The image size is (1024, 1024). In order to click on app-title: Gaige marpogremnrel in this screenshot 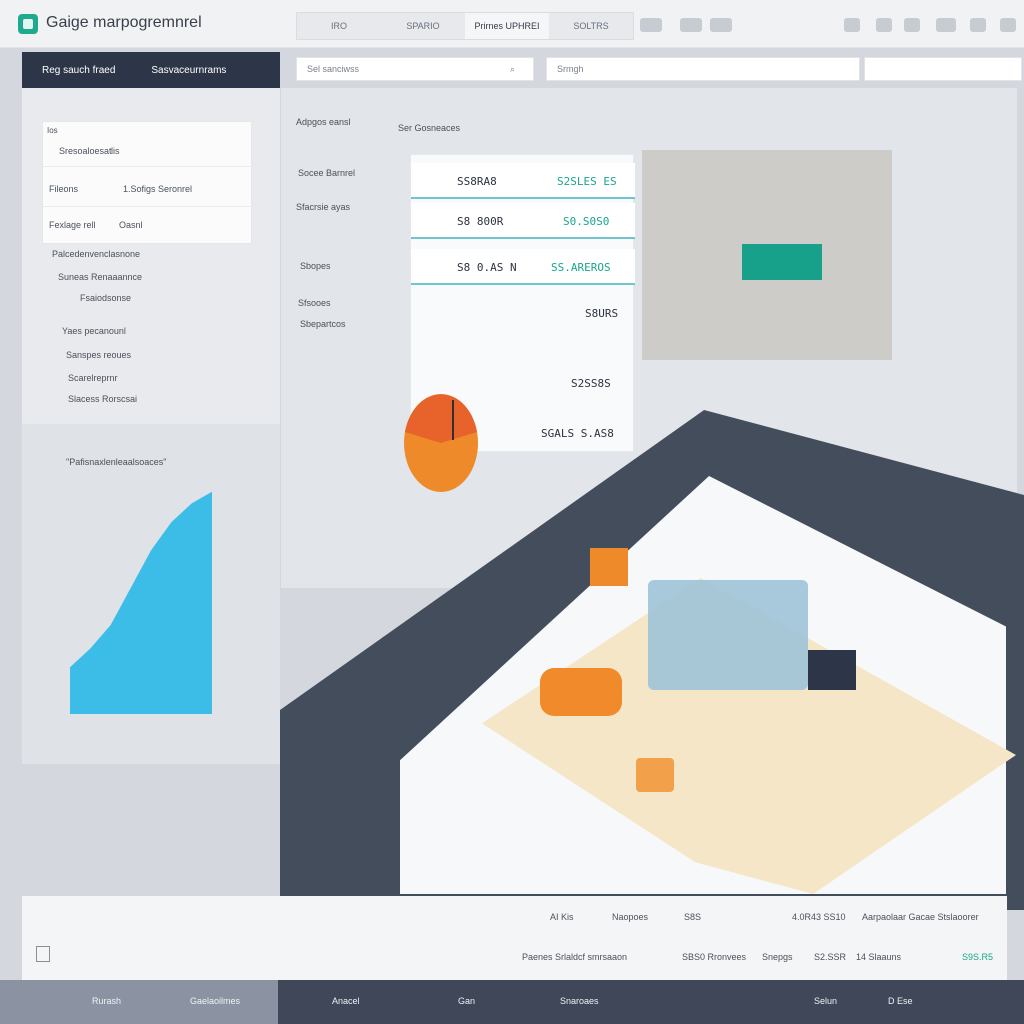, I will do `click(124, 22)`.